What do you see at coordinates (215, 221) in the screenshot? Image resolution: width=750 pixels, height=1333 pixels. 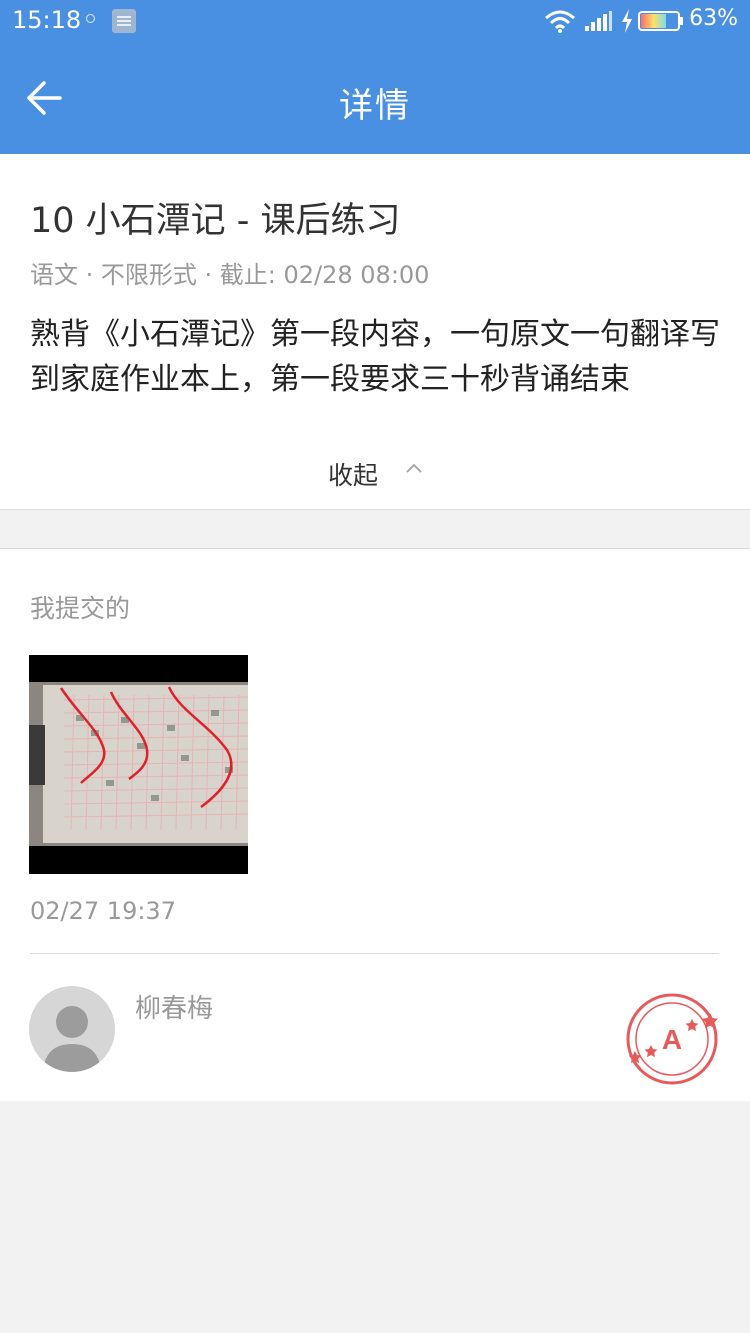 I see `homework-title: 10 小石潭记 - 课后练习` at bounding box center [215, 221].